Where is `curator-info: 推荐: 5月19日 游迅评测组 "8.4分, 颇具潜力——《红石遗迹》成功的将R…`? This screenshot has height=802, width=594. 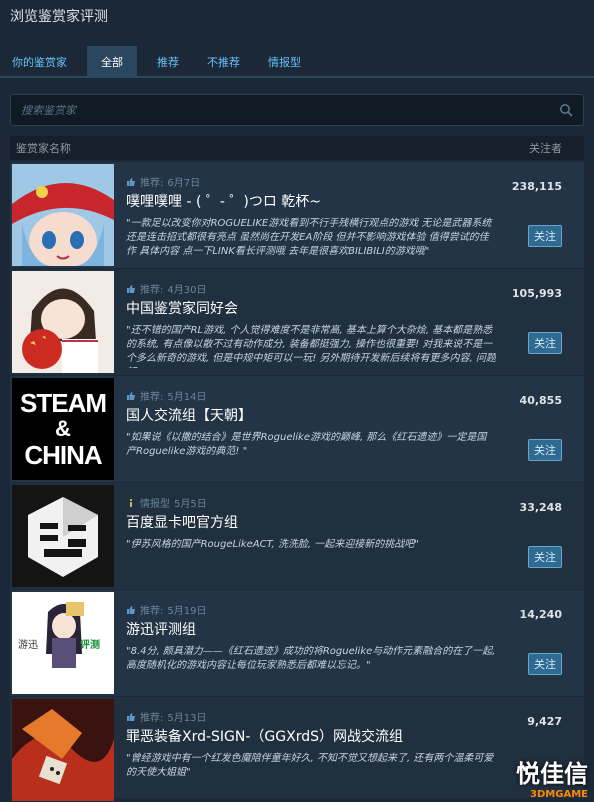 curator-info: 推荐: 5月19日 游迅评测组 "8.4分, 颇具潜力——《红石遗迹》成功的将R… is located at coordinates (350, 643).